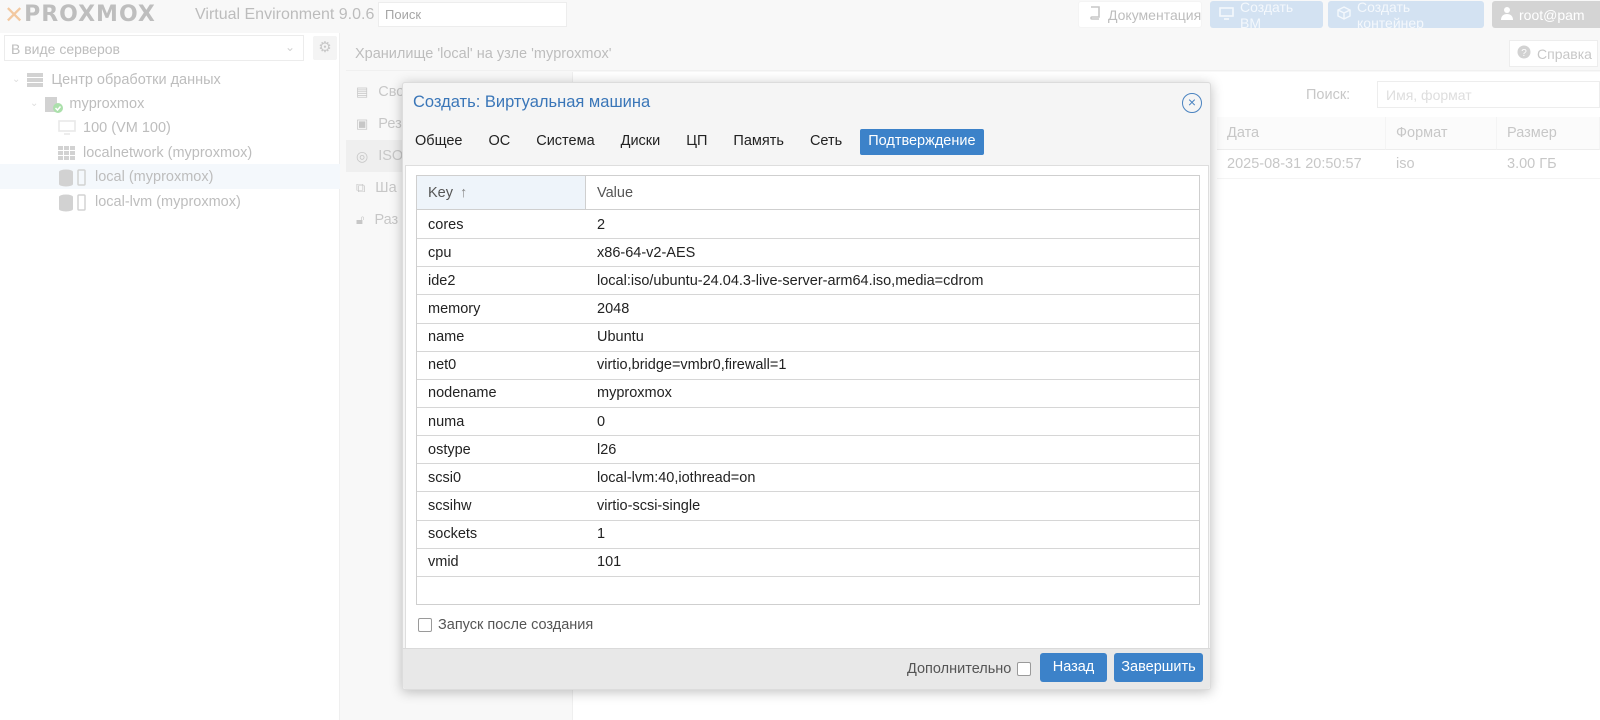 This screenshot has width=1600, height=720. I want to click on start-after-create-label: Запуск после создания, so click(516, 625).